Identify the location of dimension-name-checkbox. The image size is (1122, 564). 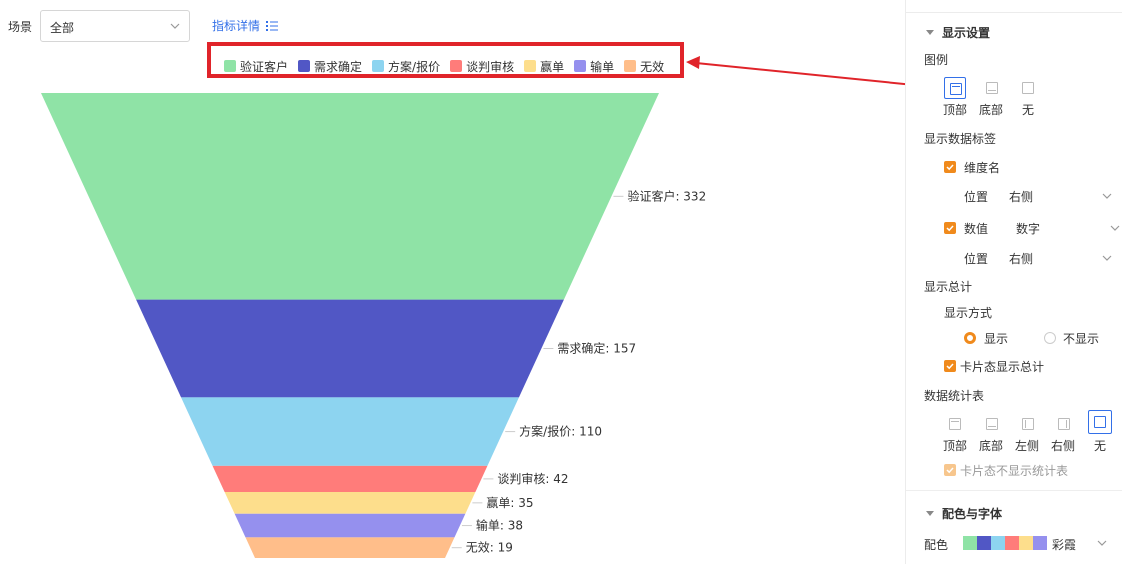
(950, 167).